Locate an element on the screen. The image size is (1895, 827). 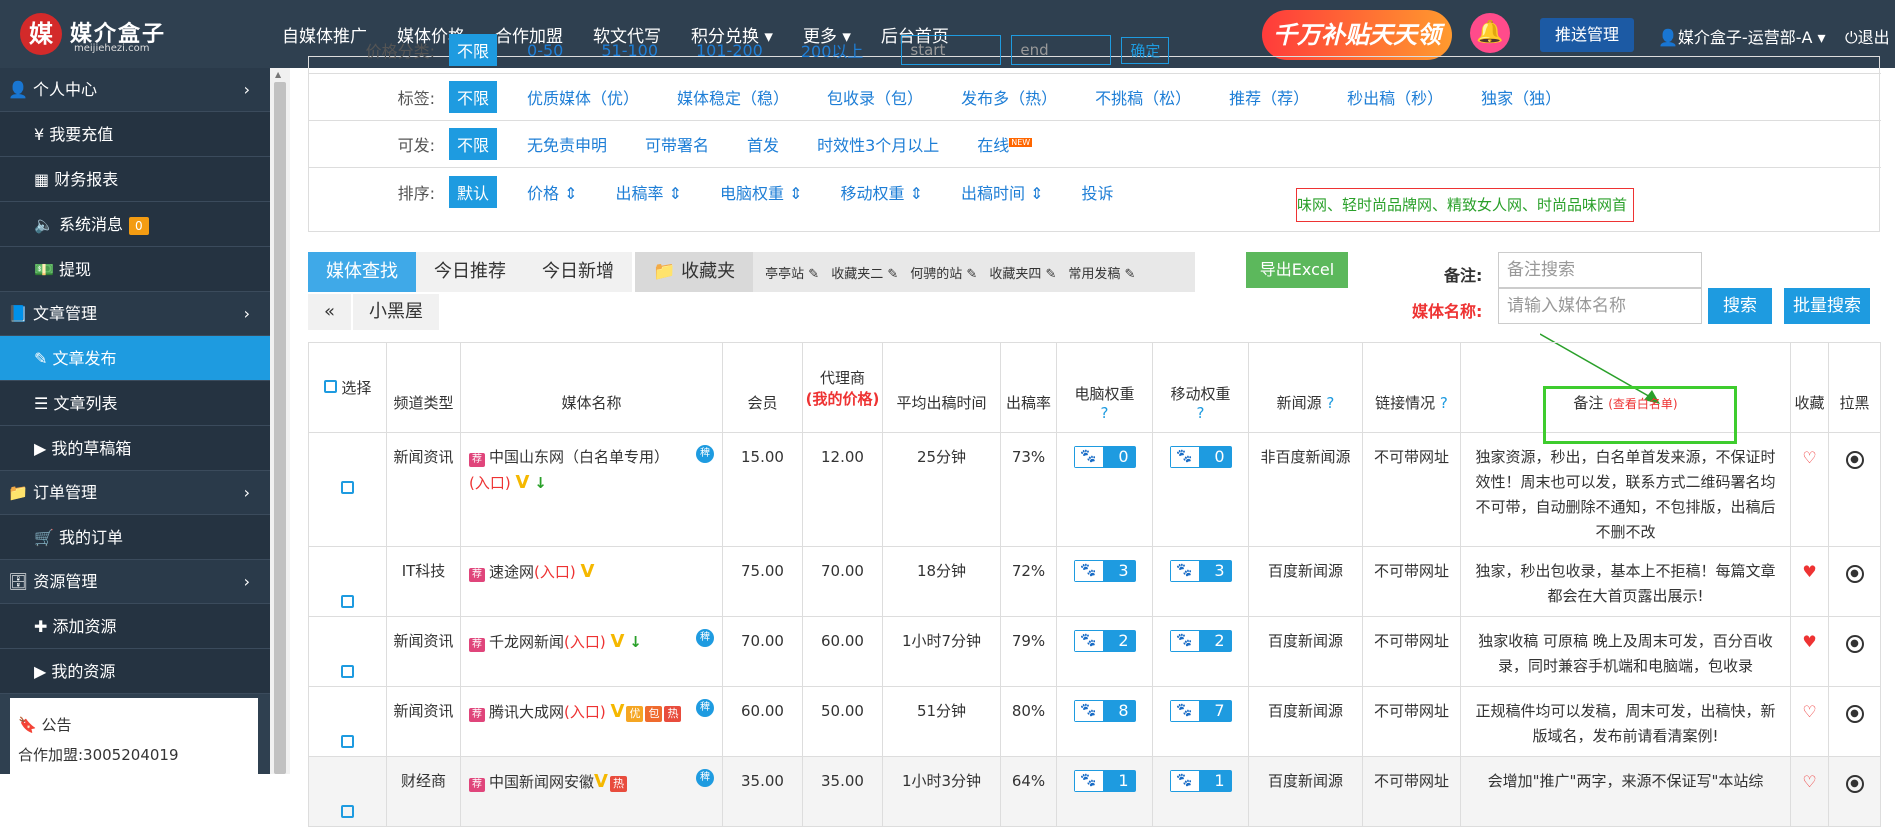
favorite-item: 何骋的站 ✎ is located at coordinates (943, 272).